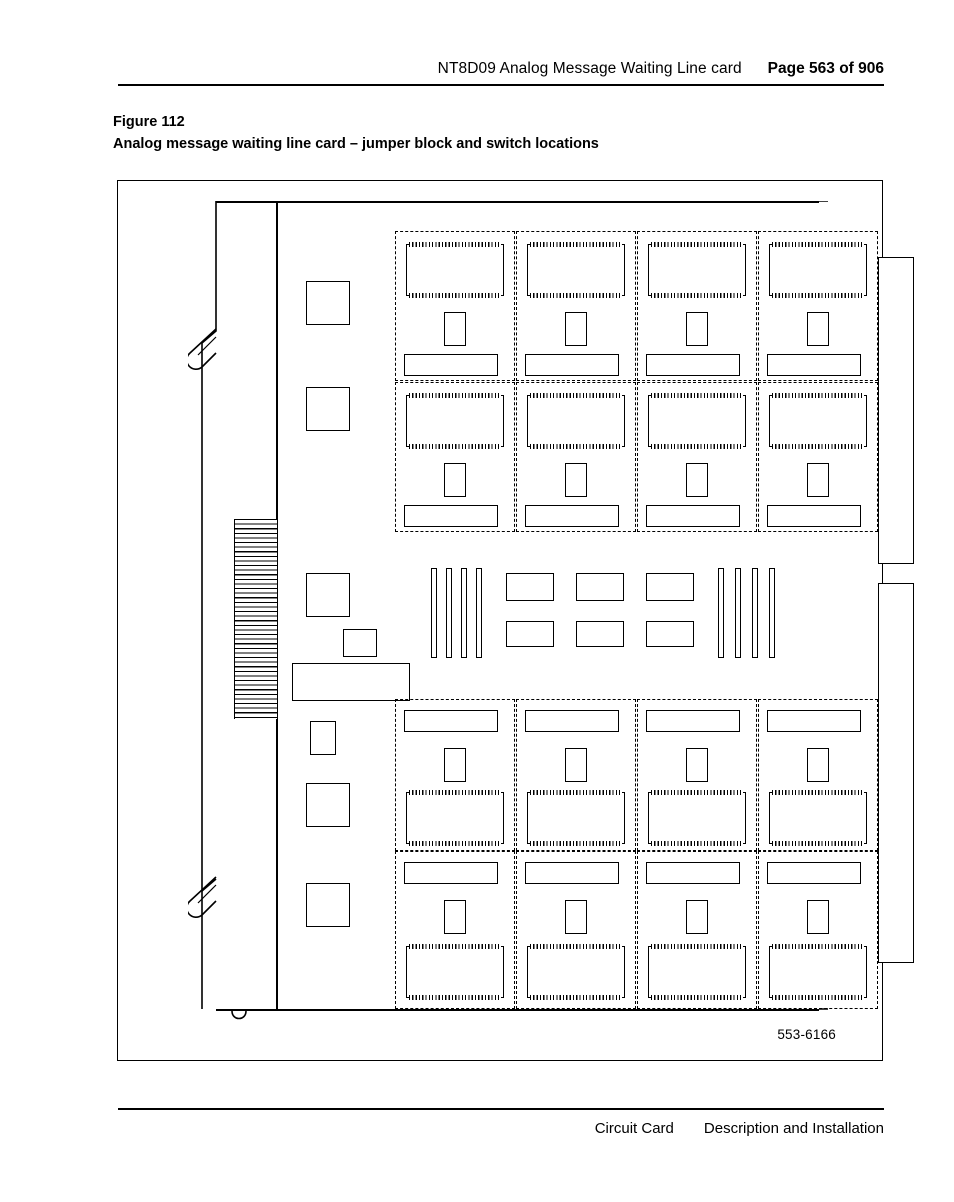 This screenshot has height=1202, width=954. I want to click on center-component-r1c1, so click(530, 587).